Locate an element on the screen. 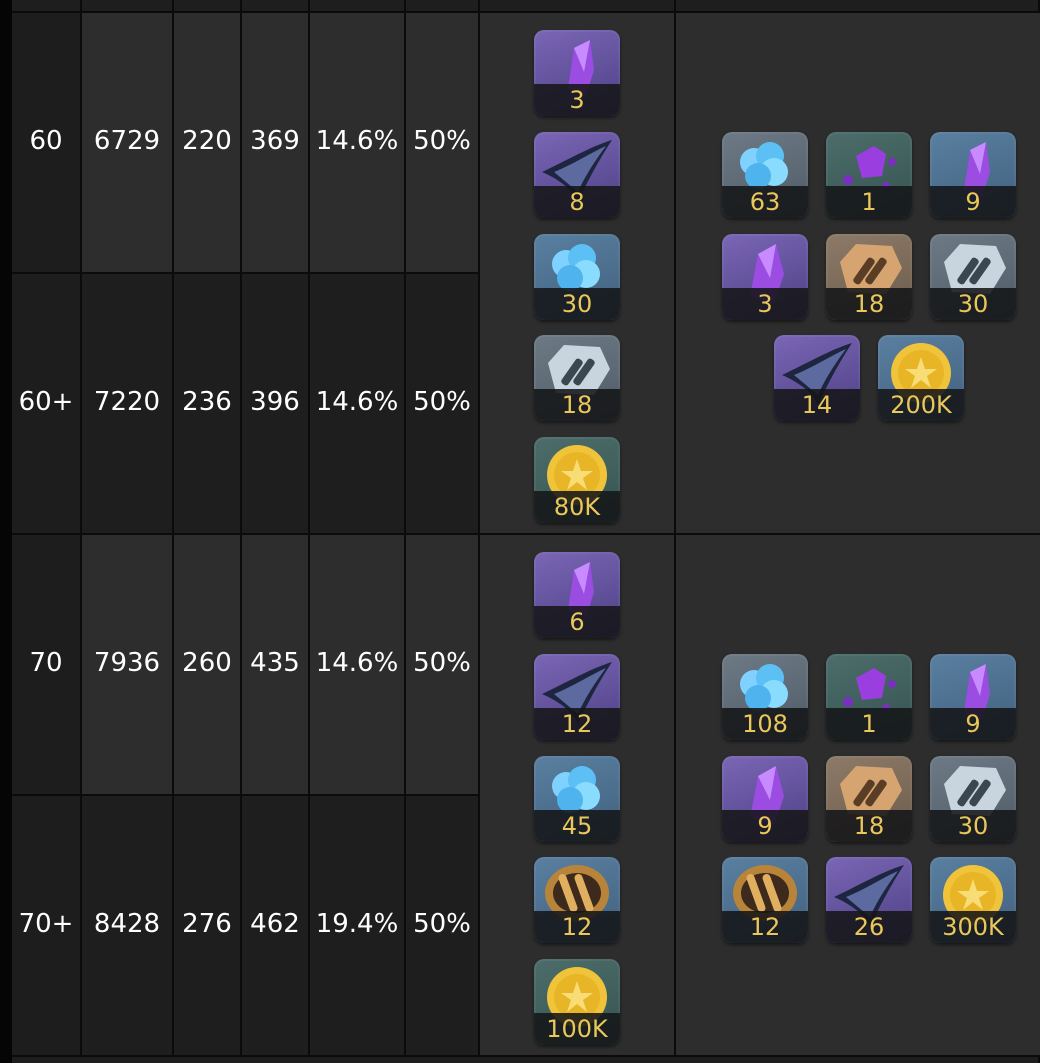  total-item: 300K is located at coordinates (973, 900).